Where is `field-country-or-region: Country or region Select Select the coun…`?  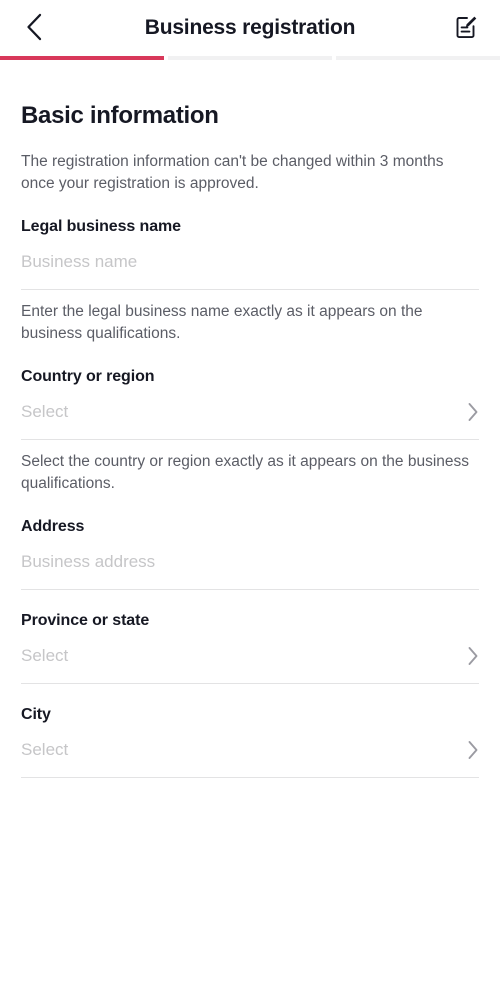 field-country-or-region: Country or region Select Select the coun… is located at coordinates (250, 432).